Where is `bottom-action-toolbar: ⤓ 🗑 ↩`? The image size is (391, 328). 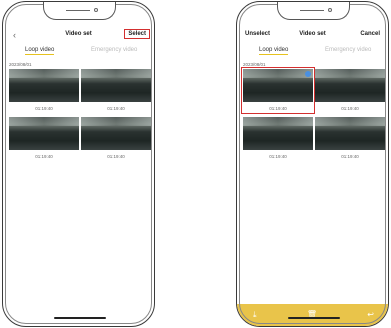
bottom-action-toolbar: ⤓ 🗑 ↩ is located at coordinates (312, 315).